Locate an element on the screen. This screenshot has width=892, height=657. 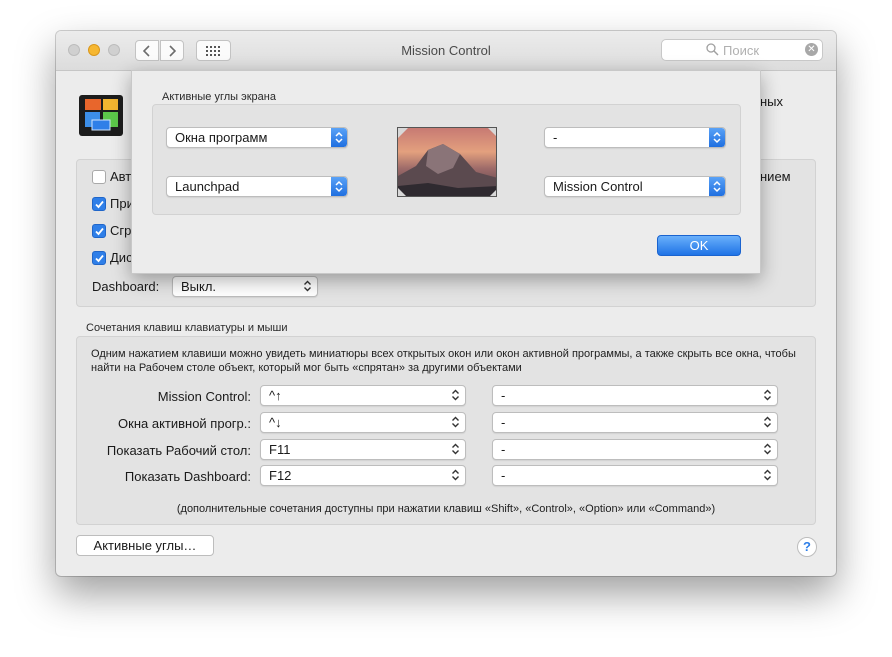
shortcut-key-show-dashboard: F12 is located at coordinates (363, 475).